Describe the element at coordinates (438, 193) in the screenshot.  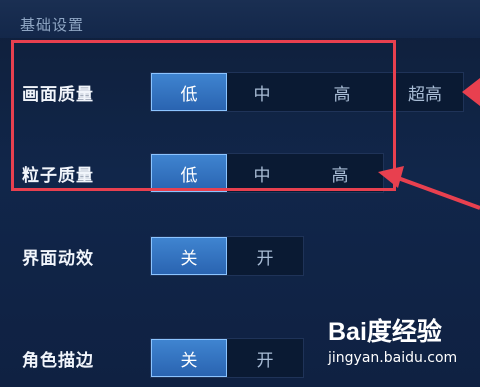
I see `arrow-to-particle-line` at that location.